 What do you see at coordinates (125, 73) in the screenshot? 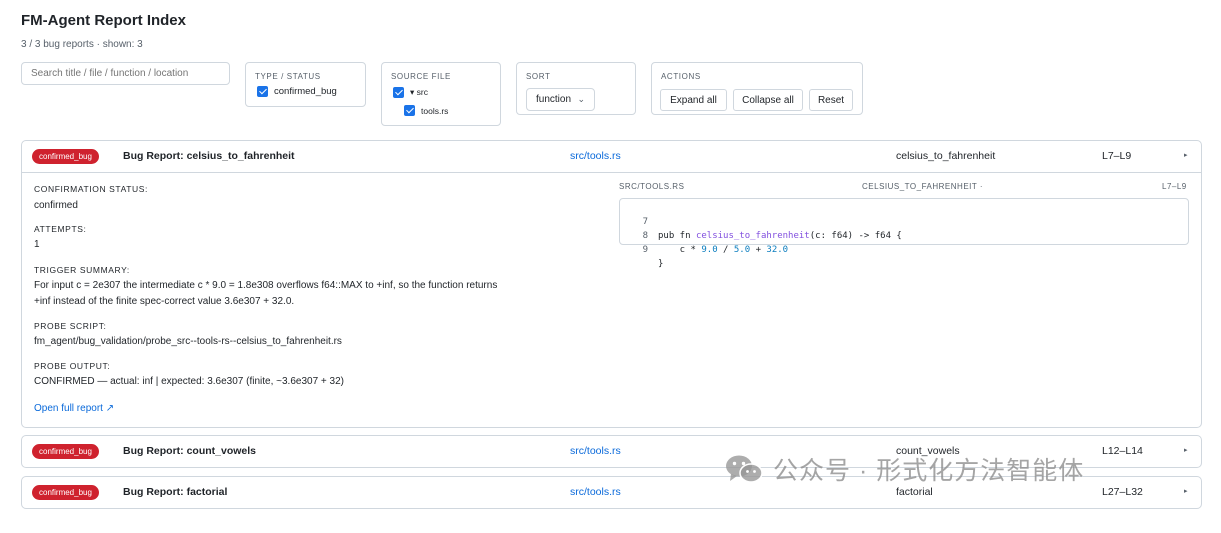
I see `search-input` at bounding box center [125, 73].